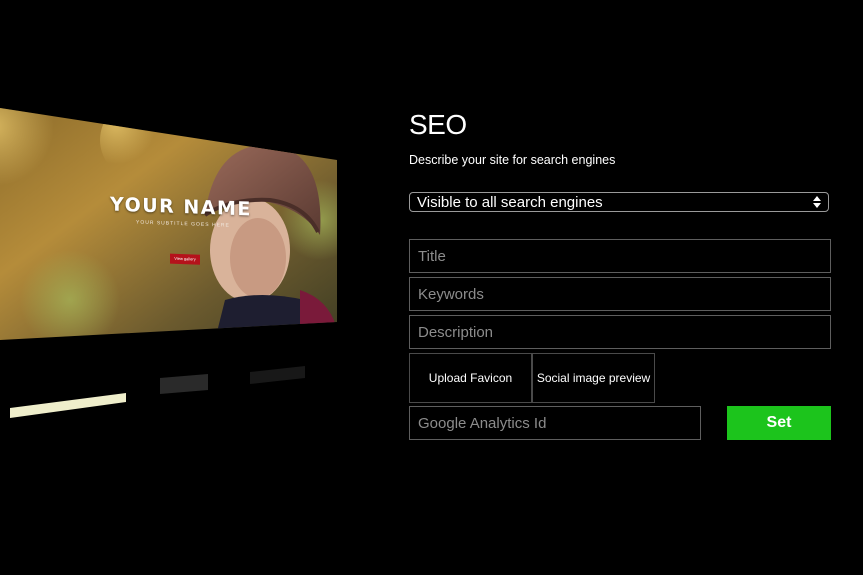 The image size is (863, 575). I want to click on search-engine-visibility-select: Visible to all search engines, so click(619, 202).